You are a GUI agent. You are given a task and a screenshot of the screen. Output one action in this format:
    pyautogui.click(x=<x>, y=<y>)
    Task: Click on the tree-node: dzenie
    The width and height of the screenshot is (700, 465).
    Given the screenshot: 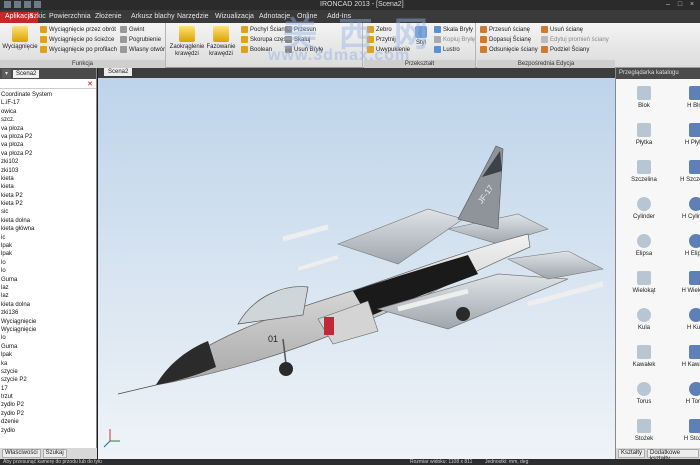 What is the action you would take?
    pyautogui.click(x=48, y=422)
    